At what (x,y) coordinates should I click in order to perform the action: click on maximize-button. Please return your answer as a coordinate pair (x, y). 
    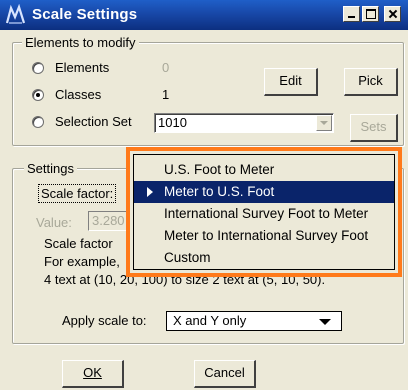
    Looking at the image, I should click on (370, 14).